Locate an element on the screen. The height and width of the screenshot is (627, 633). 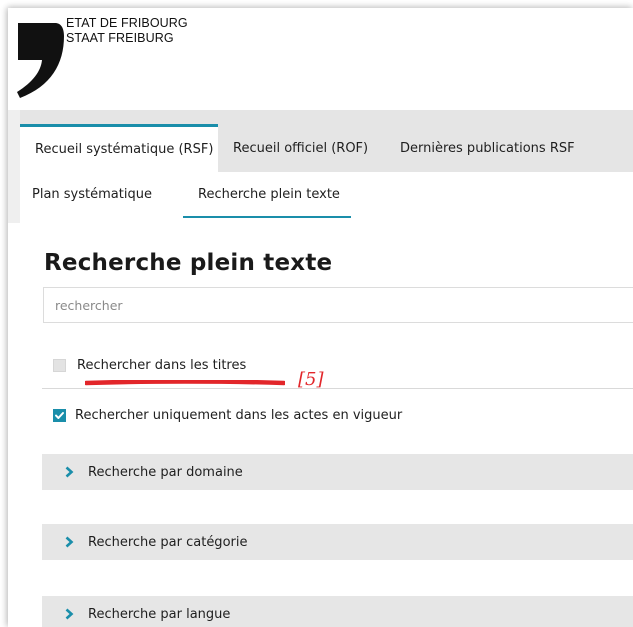
tab-dernieres-publications: Dernières publications RSF is located at coordinates (484, 148).